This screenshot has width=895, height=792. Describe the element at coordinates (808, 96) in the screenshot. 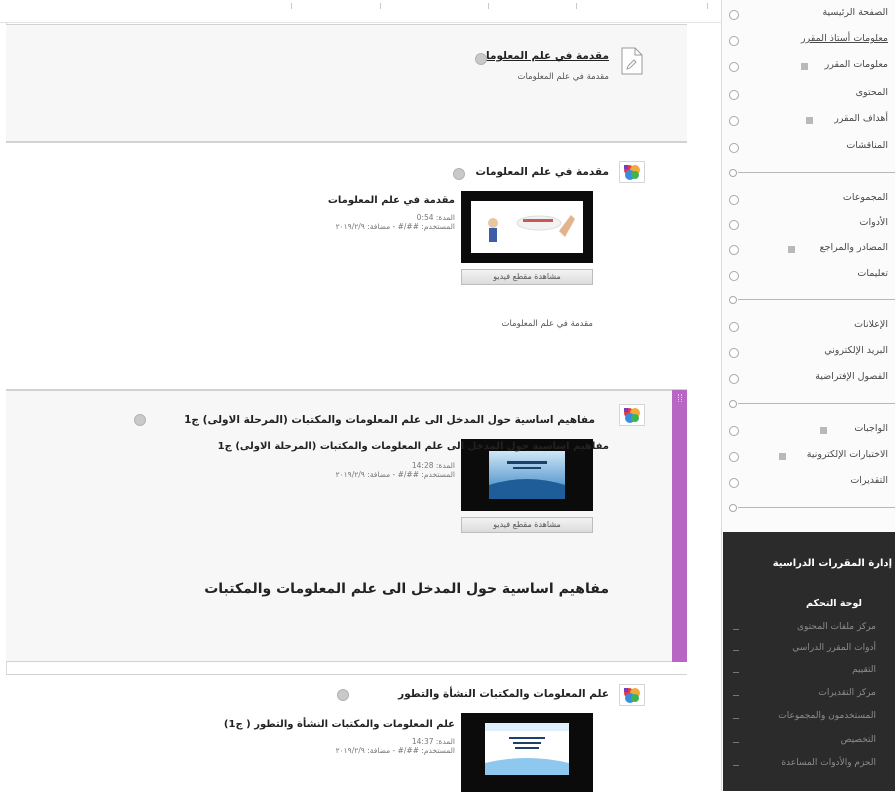

I see `sidebar-item-content: المحتوى` at that location.